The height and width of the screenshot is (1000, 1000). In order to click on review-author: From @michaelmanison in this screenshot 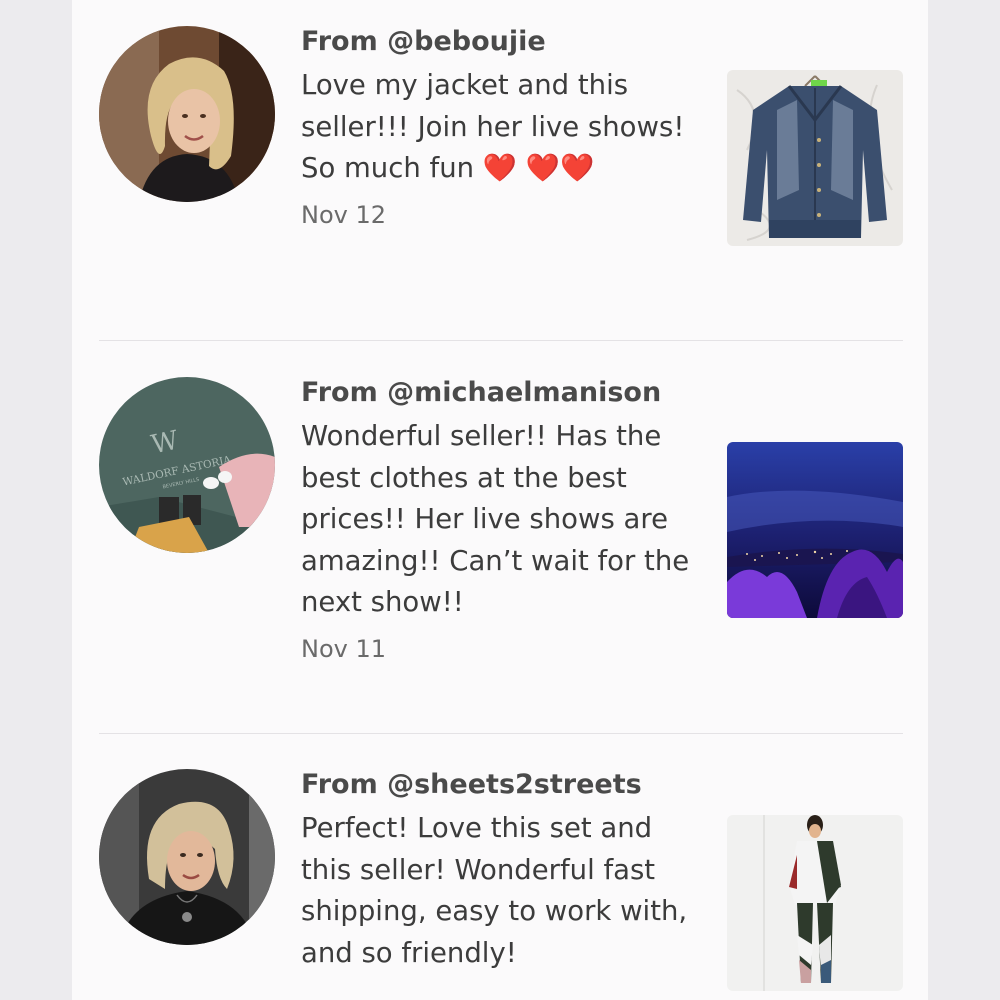, I will do `click(501, 393)`.